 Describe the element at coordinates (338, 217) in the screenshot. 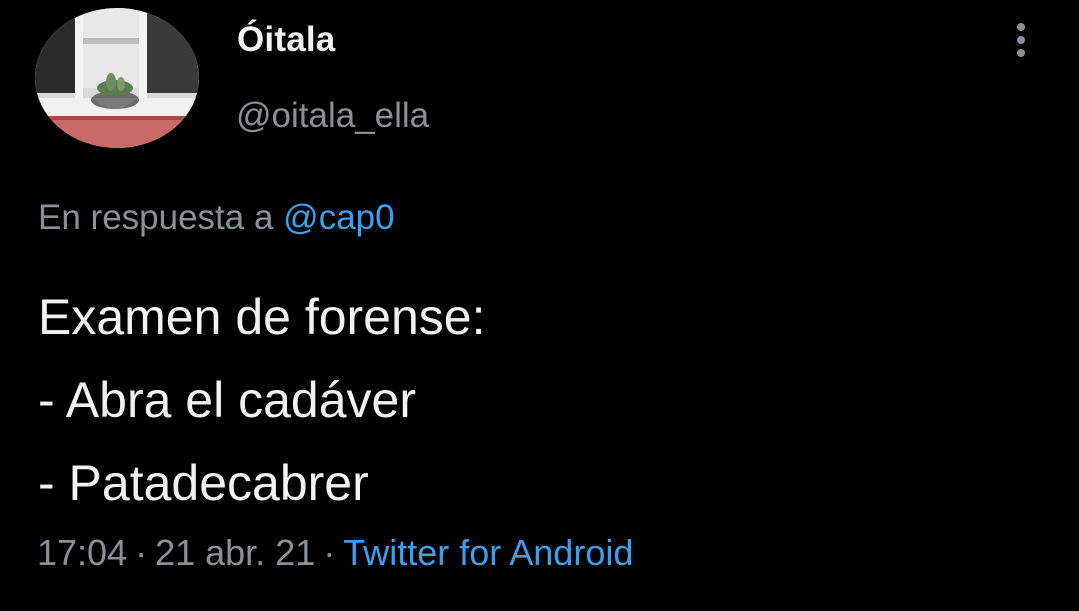

I see `reply-mention-link: @cap0` at that location.